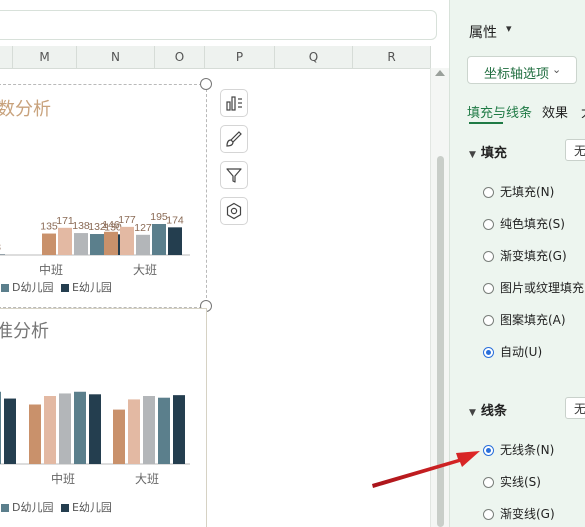 The image size is (585, 527). I want to click on chart-bottom: 准分析 中班 大班 D幼儿园 E幼儿园, so click(103, 417).